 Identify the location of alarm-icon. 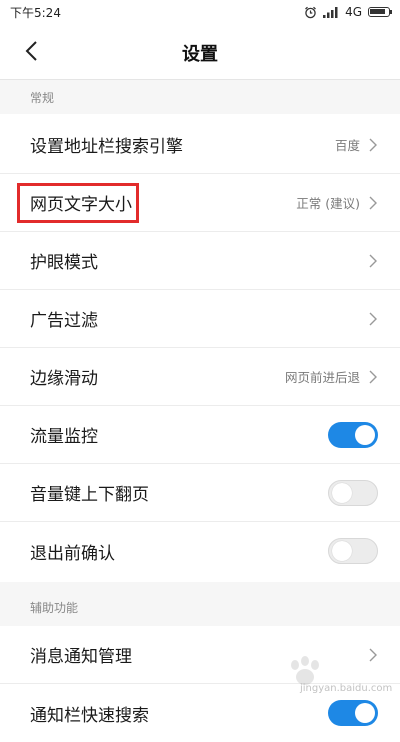
(310, 12).